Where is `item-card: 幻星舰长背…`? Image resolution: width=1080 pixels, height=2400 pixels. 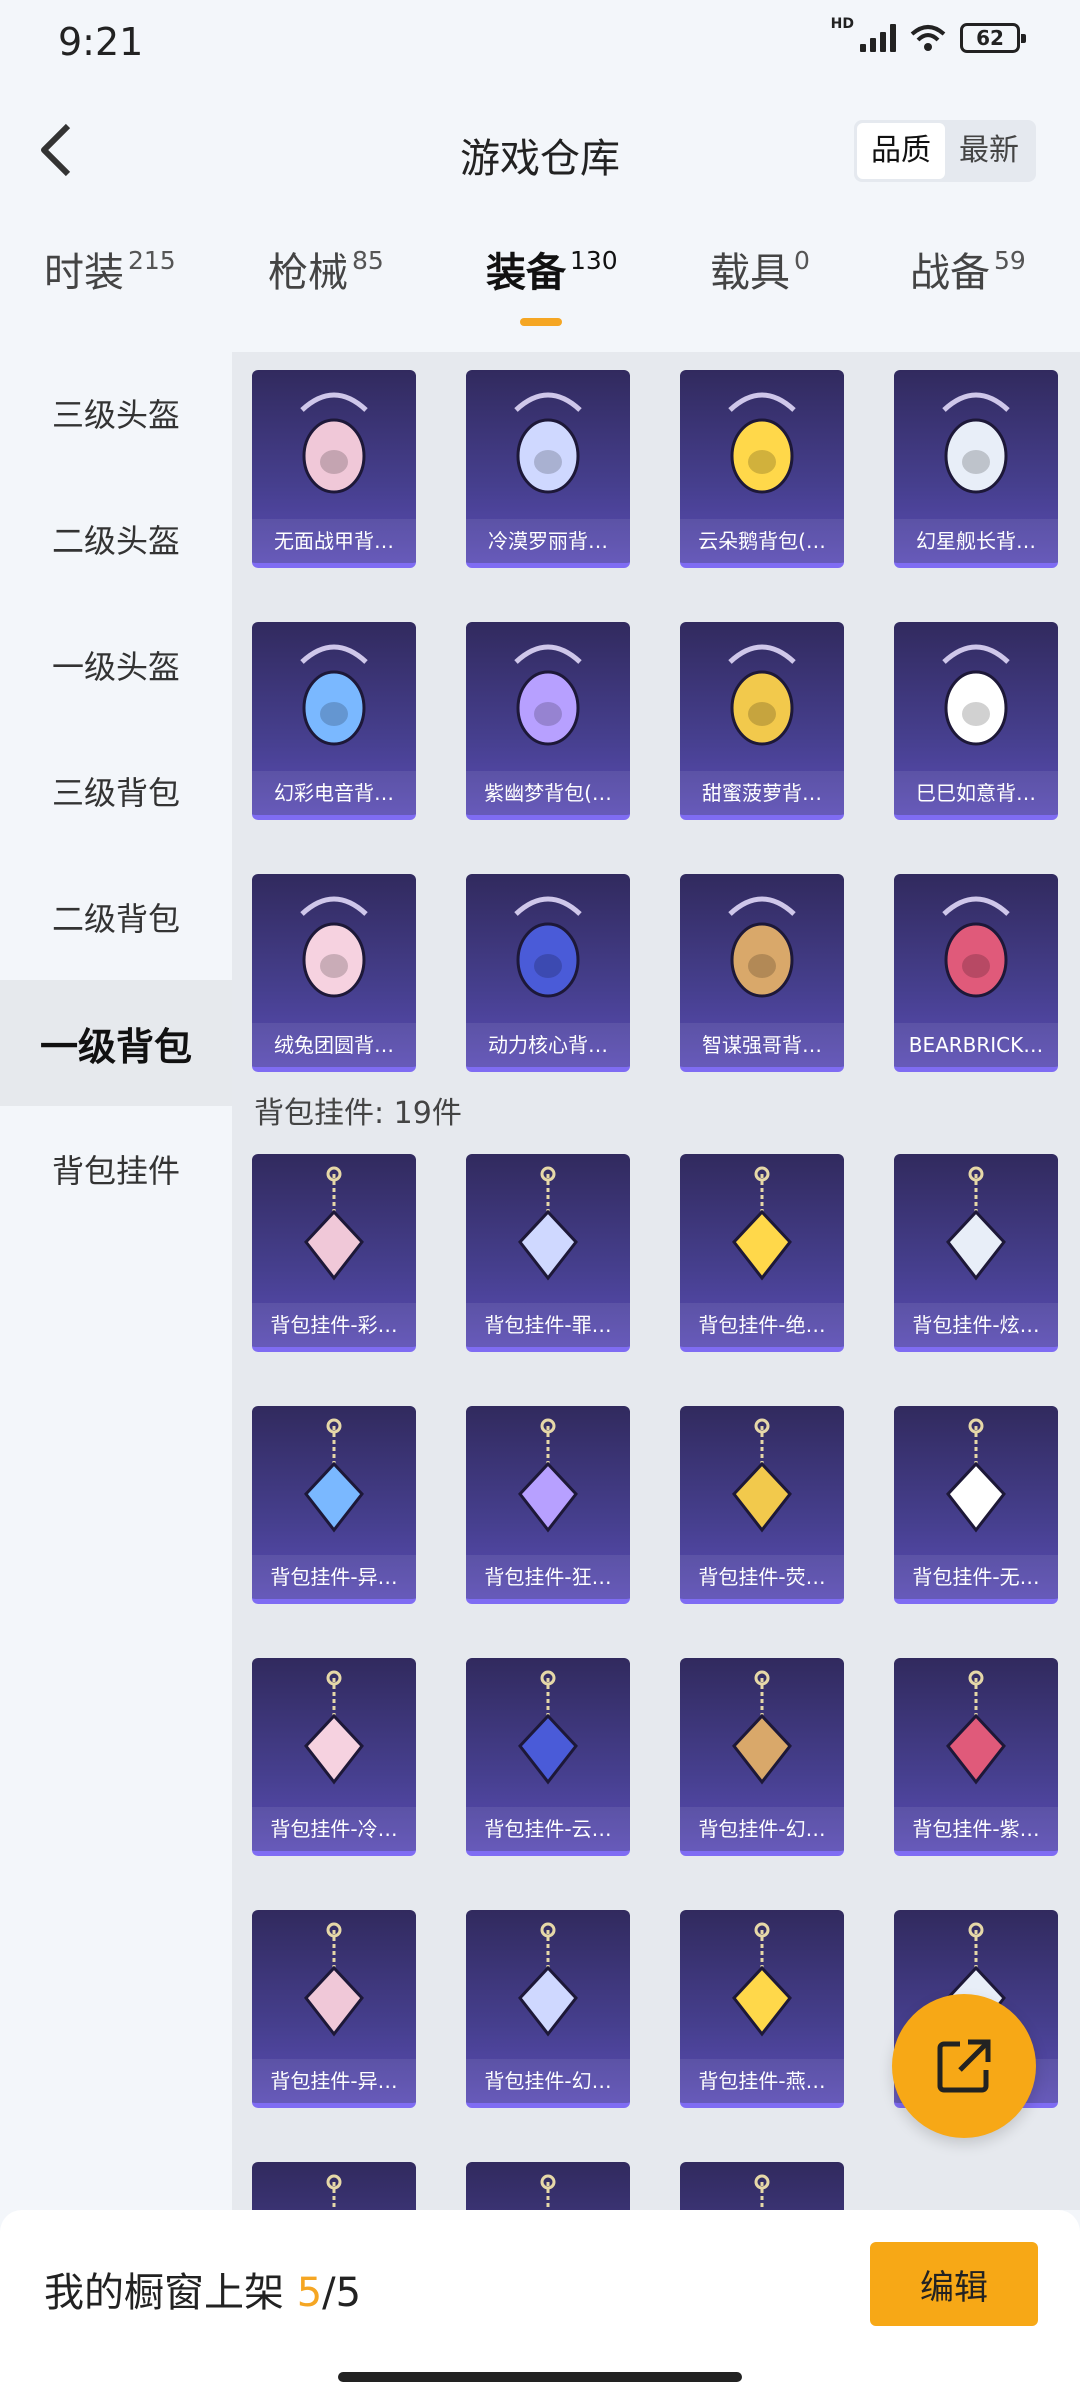 item-card: 幻星舰长背… is located at coordinates (976, 469).